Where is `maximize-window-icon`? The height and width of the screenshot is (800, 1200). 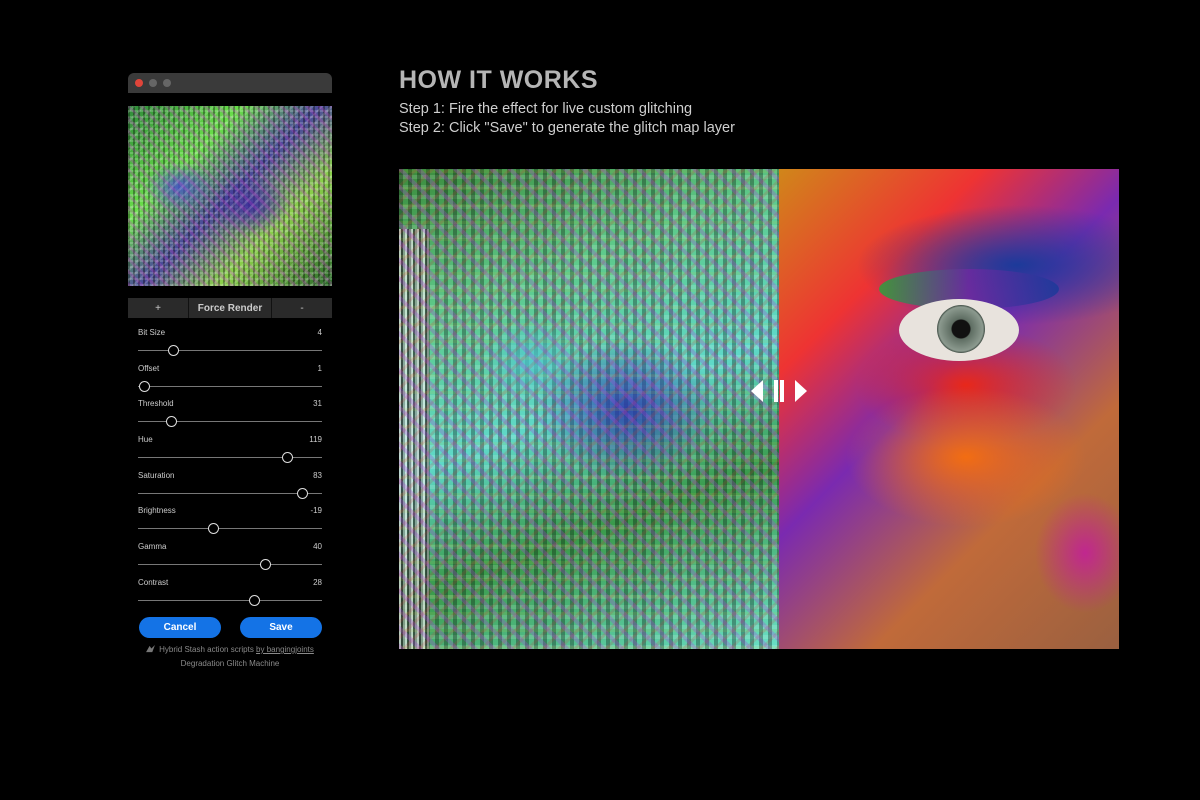 maximize-window-icon is located at coordinates (167, 83).